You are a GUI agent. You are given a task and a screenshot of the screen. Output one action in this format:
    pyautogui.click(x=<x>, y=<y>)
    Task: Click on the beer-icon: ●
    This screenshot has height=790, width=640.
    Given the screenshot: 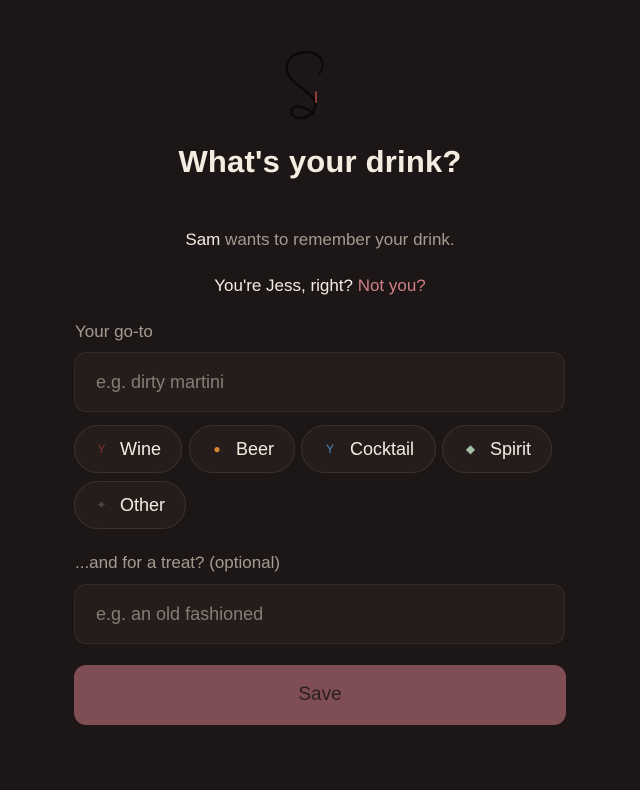 What is the action you would take?
    pyautogui.click(x=217, y=449)
    